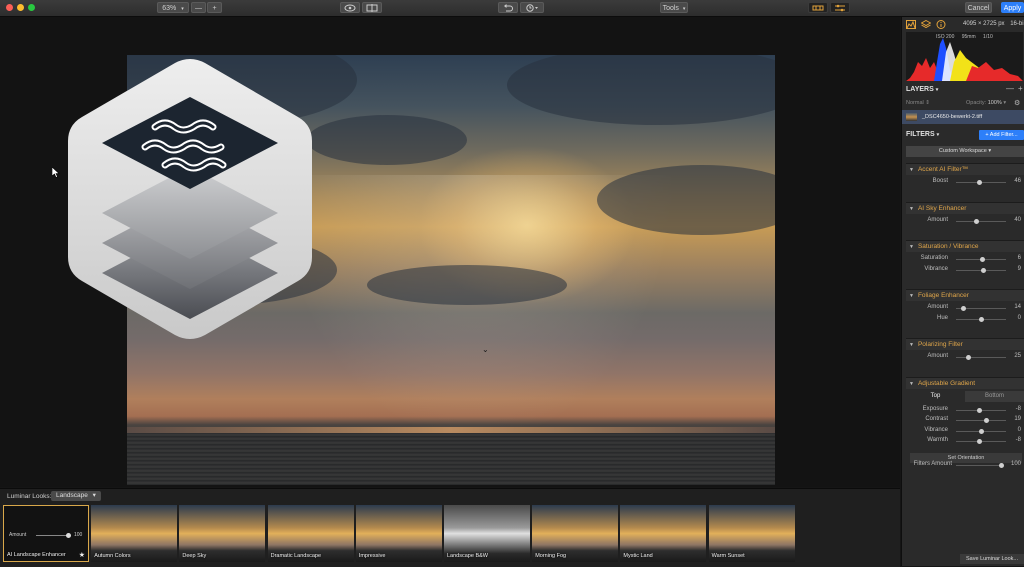  What do you see at coordinates (818, 7) in the screenshot?
I see `filmstrip-toggle-button` at bounding box center [818, 7].